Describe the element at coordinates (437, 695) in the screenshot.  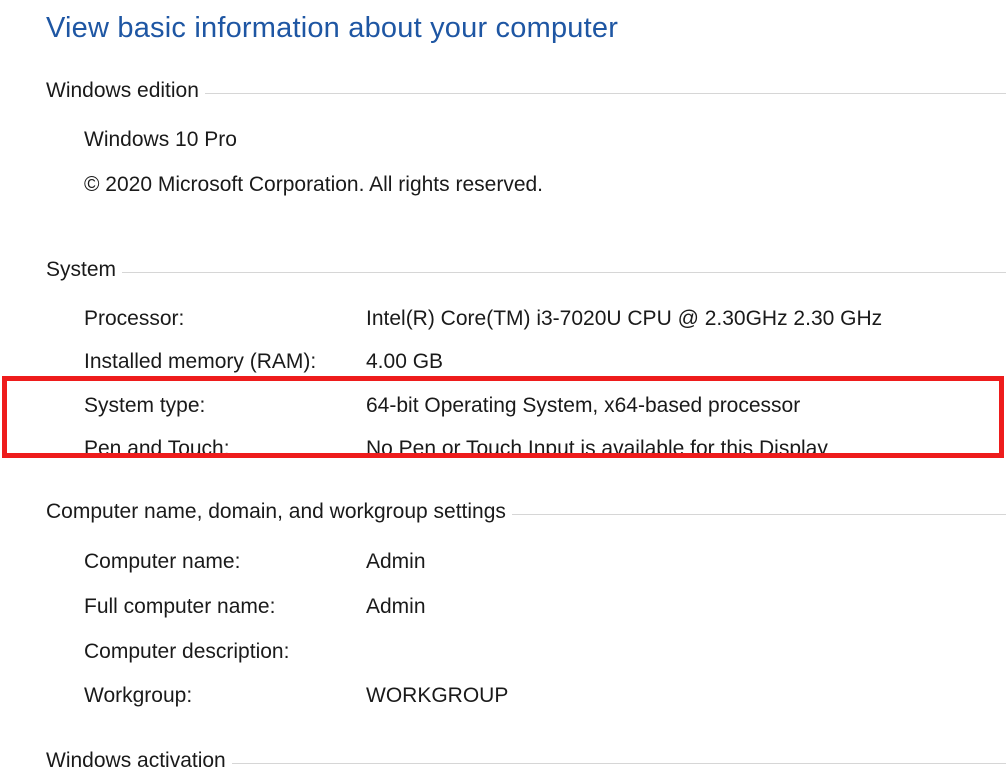
I see `row-value: WORKGROUP` at that location.